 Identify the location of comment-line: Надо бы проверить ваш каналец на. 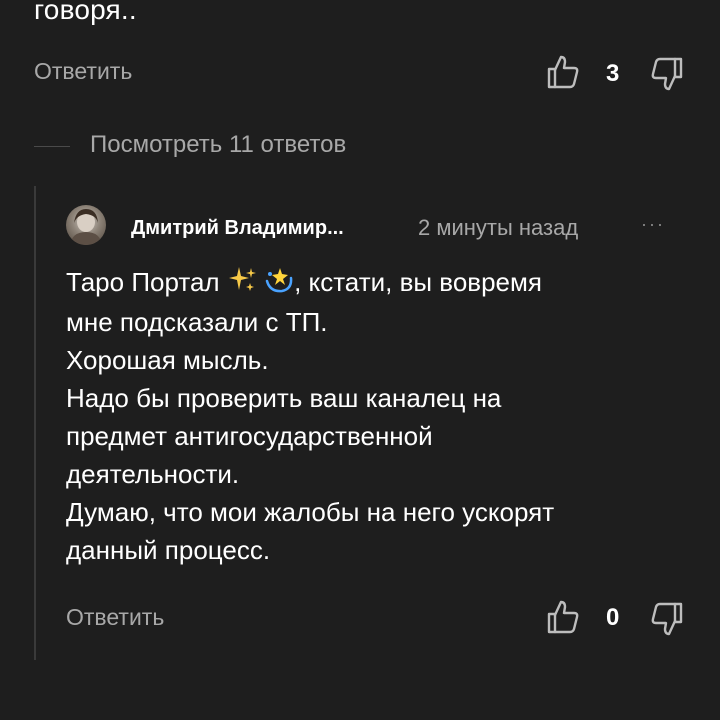
(284, 398).